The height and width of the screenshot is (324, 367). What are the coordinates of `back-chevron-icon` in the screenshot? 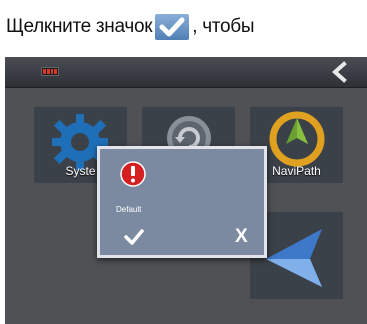 It's located at (340, 72).